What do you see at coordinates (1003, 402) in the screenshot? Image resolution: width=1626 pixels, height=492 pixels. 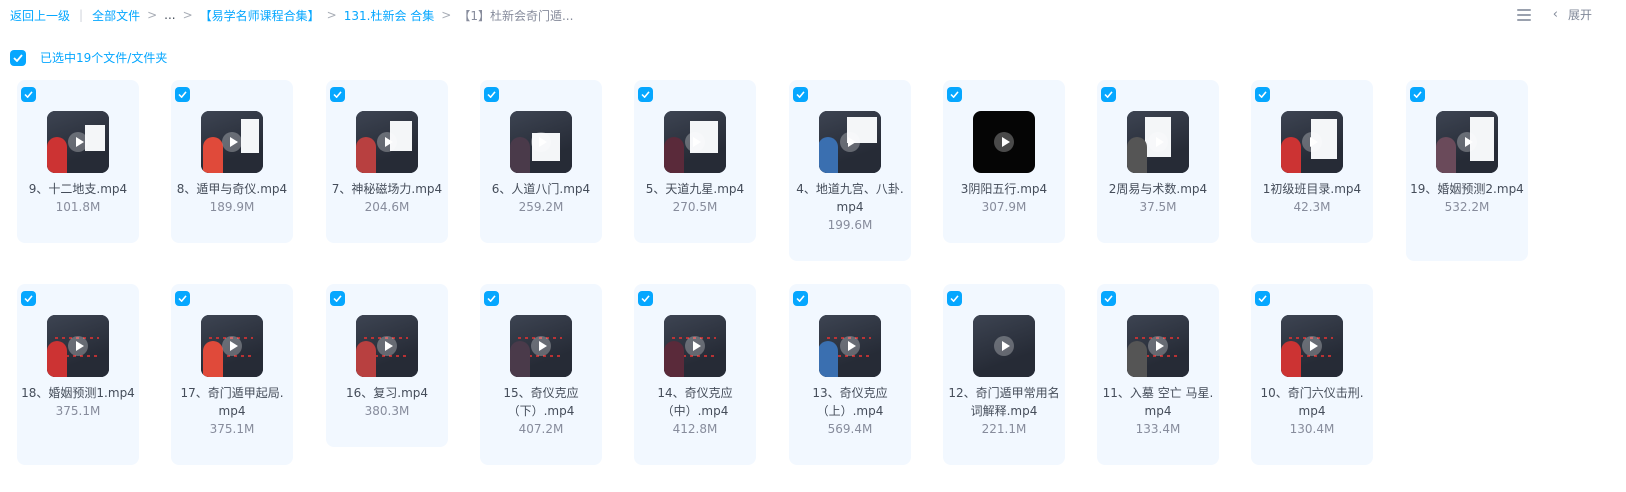 I see `file-name: 12、奇门遁甲常用名词解释.mp4` at bounding box center [1003, 402].